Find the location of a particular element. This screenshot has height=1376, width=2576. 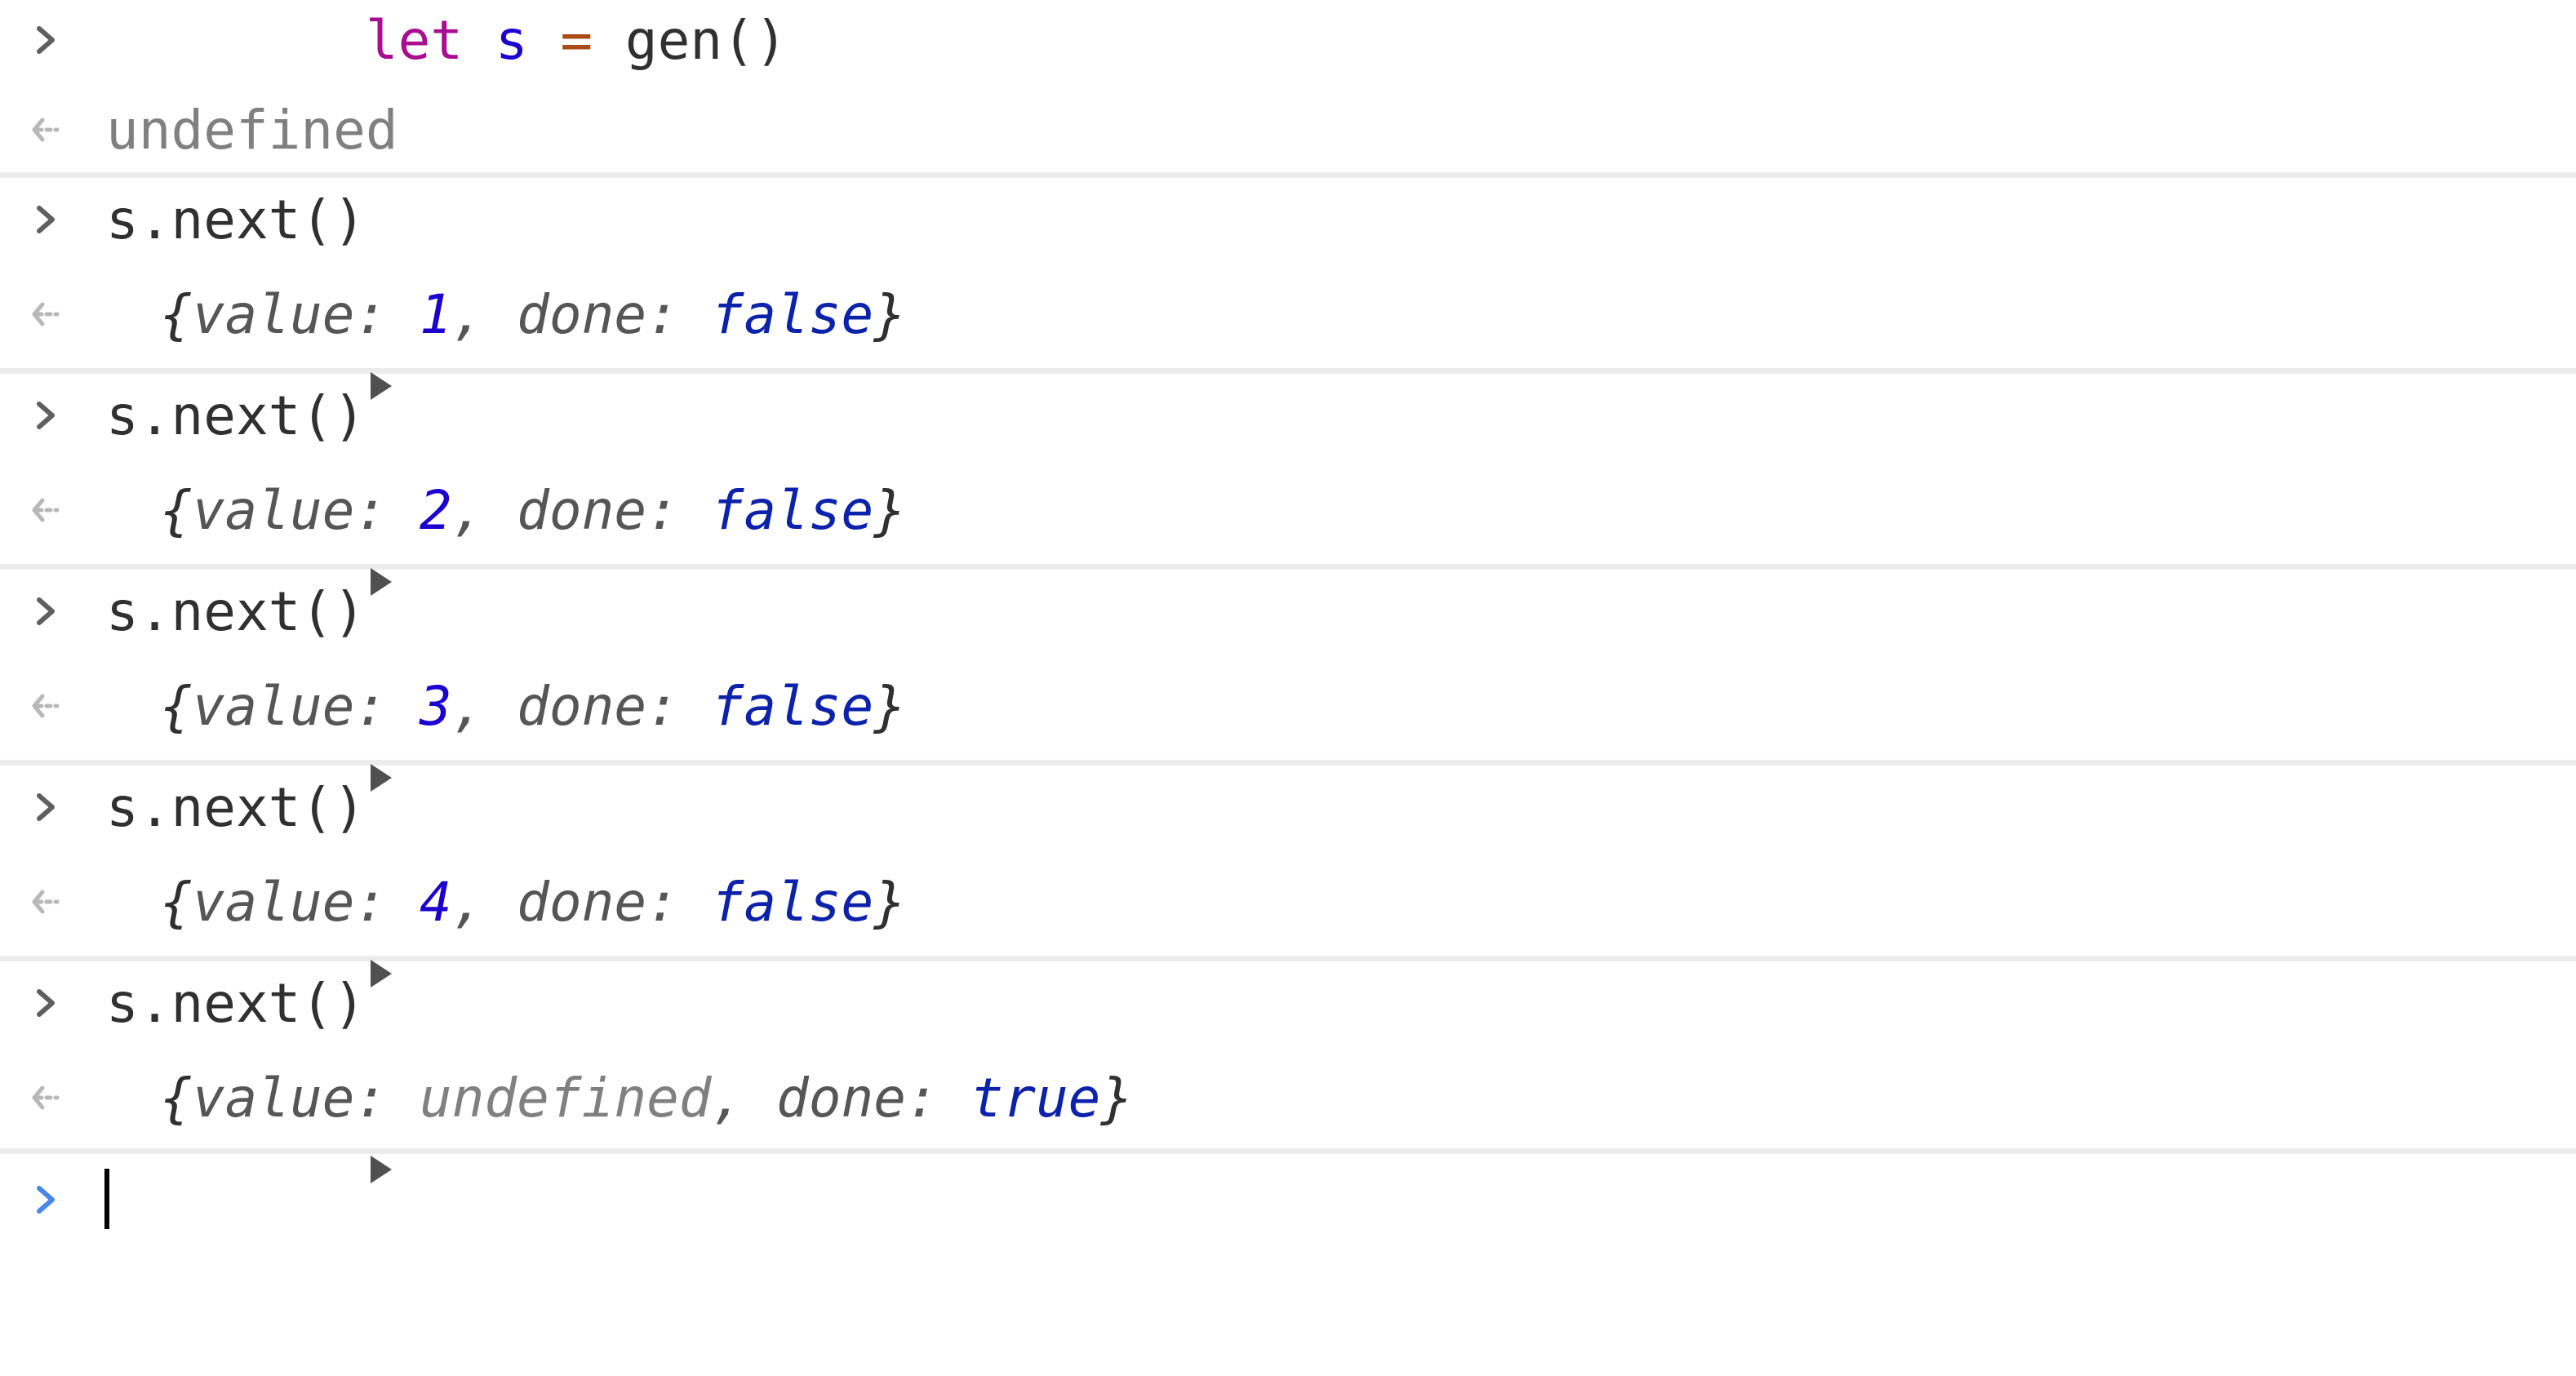

console-output-line: {value: 1, done: false} is located at coordinates (1288, 339).